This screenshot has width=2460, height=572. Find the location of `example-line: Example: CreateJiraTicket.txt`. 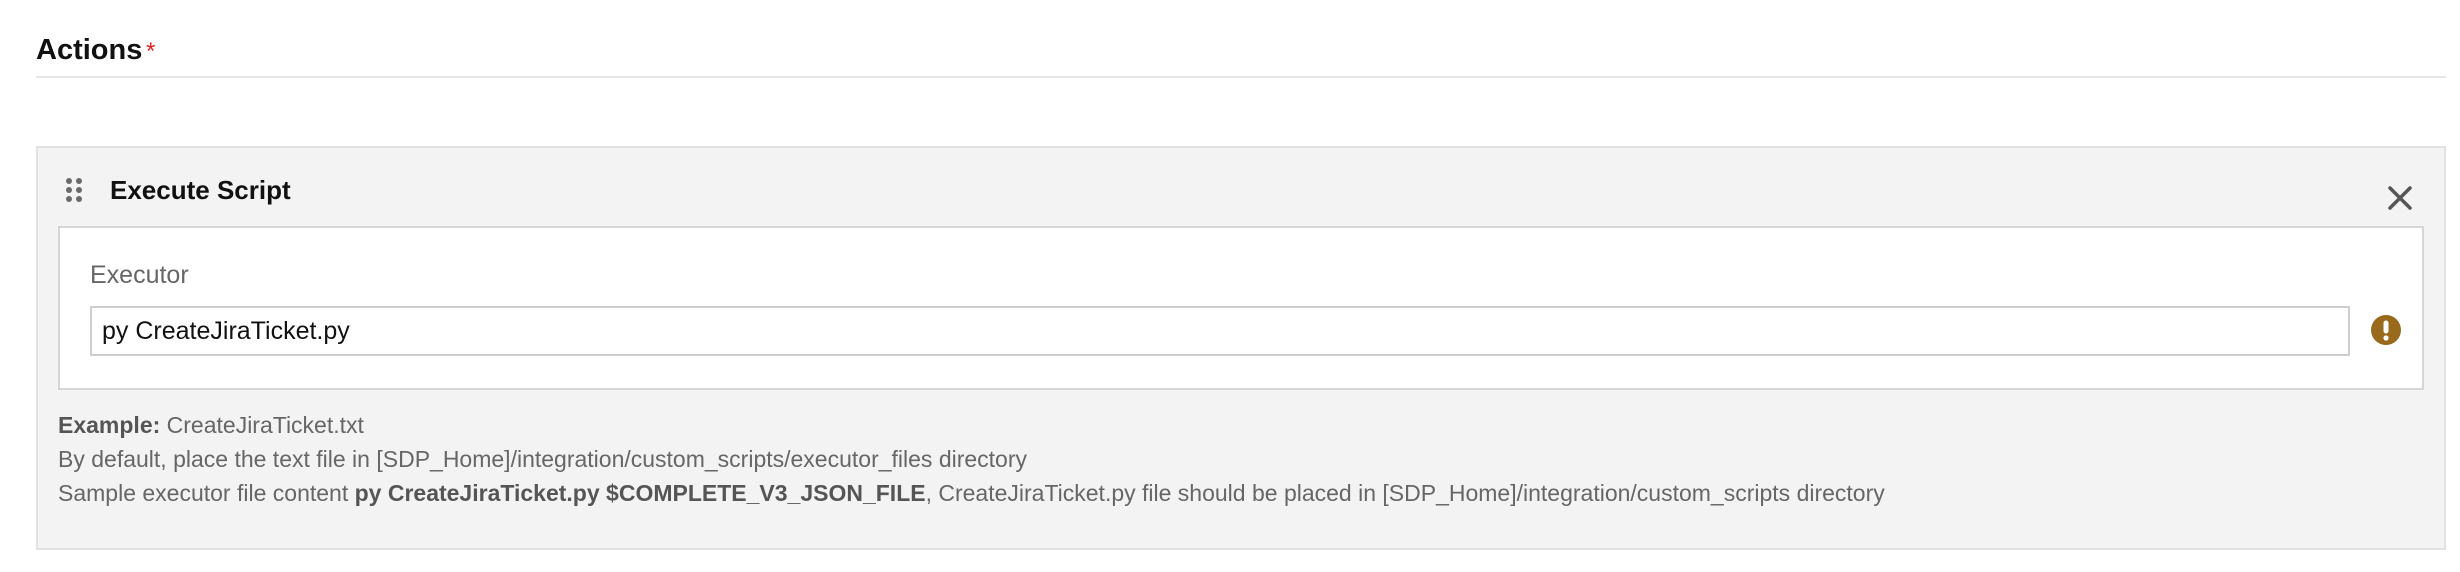

example-line: Example: CreateJiraTicket.txt is located at coordinates (971, 425).